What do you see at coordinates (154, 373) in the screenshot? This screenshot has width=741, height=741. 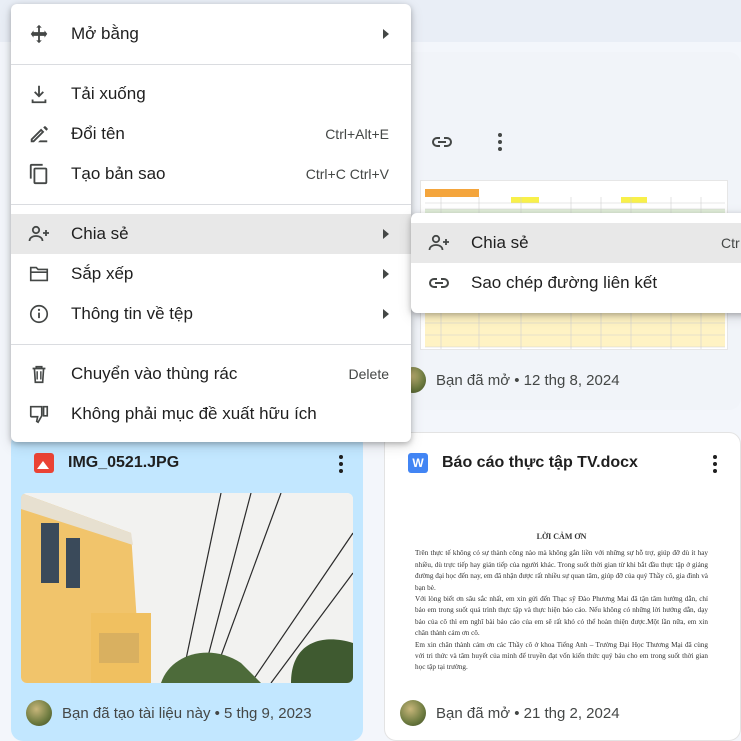 I see `menu-item-label: Chuyển vào thùng rác` at bounding box center [154, 373].